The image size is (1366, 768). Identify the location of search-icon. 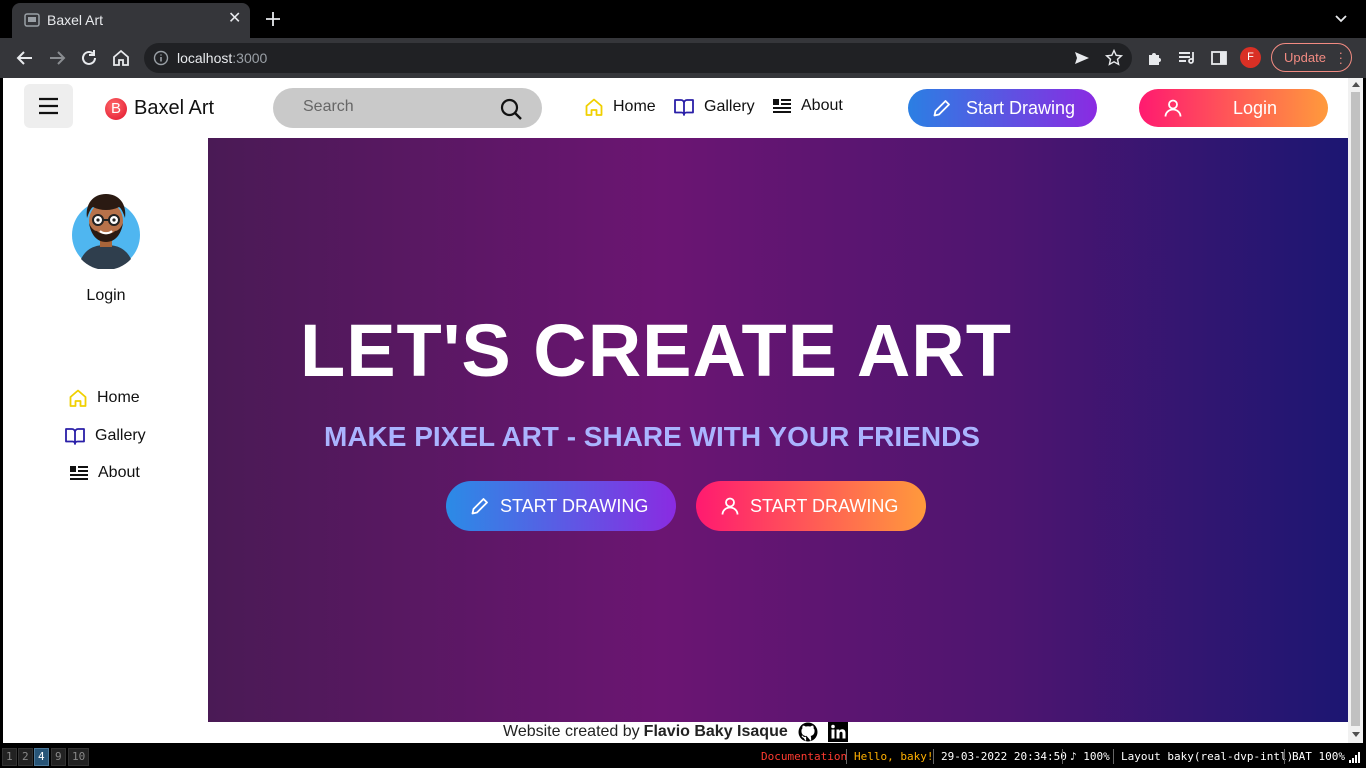
(511, 109).